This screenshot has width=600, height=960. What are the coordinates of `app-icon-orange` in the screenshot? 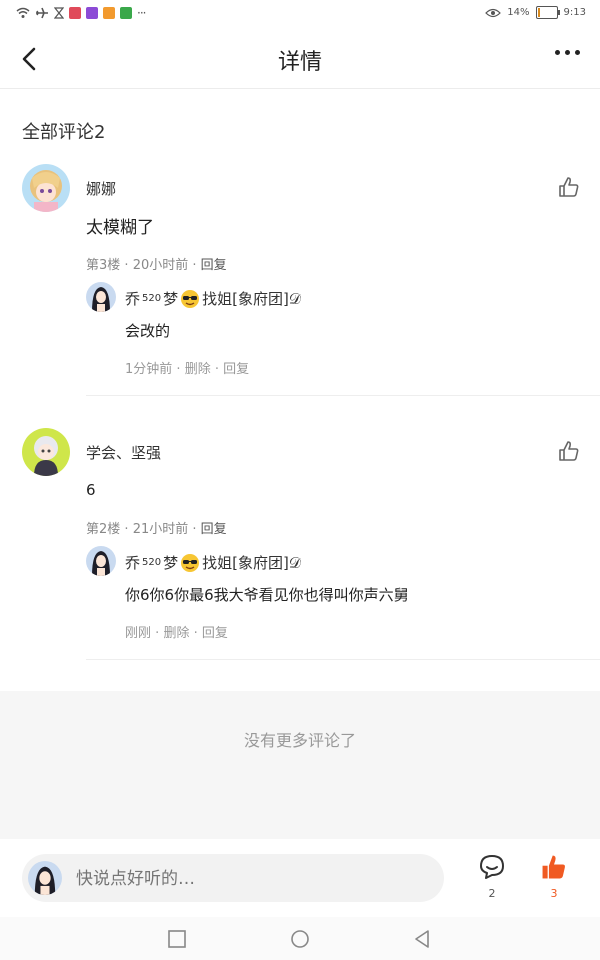 It's located at (109, 13).